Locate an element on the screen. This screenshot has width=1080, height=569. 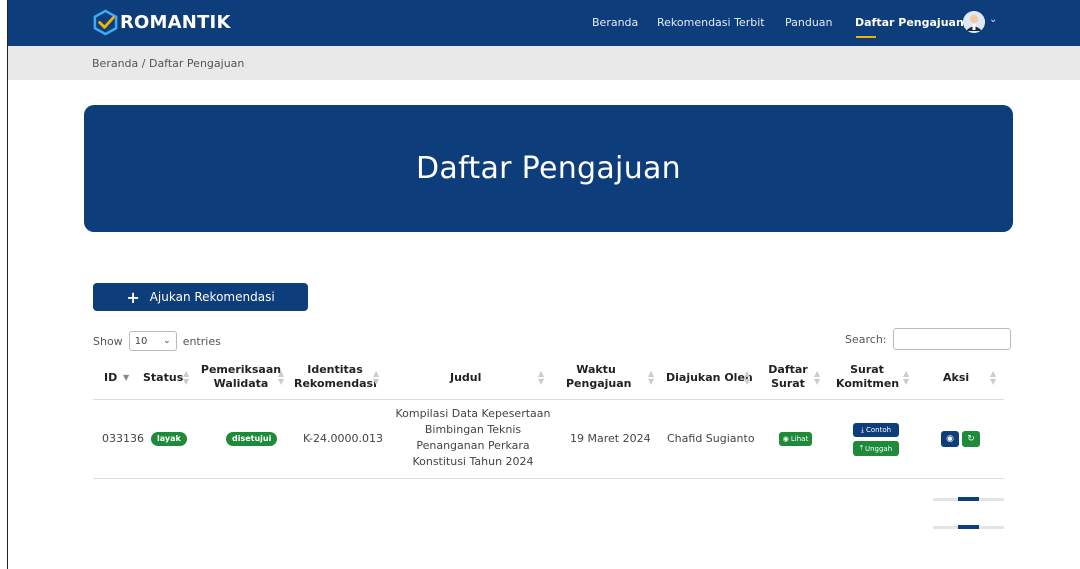
pemeriksaan-badge: disetujui is located at coordinates (252, 439).